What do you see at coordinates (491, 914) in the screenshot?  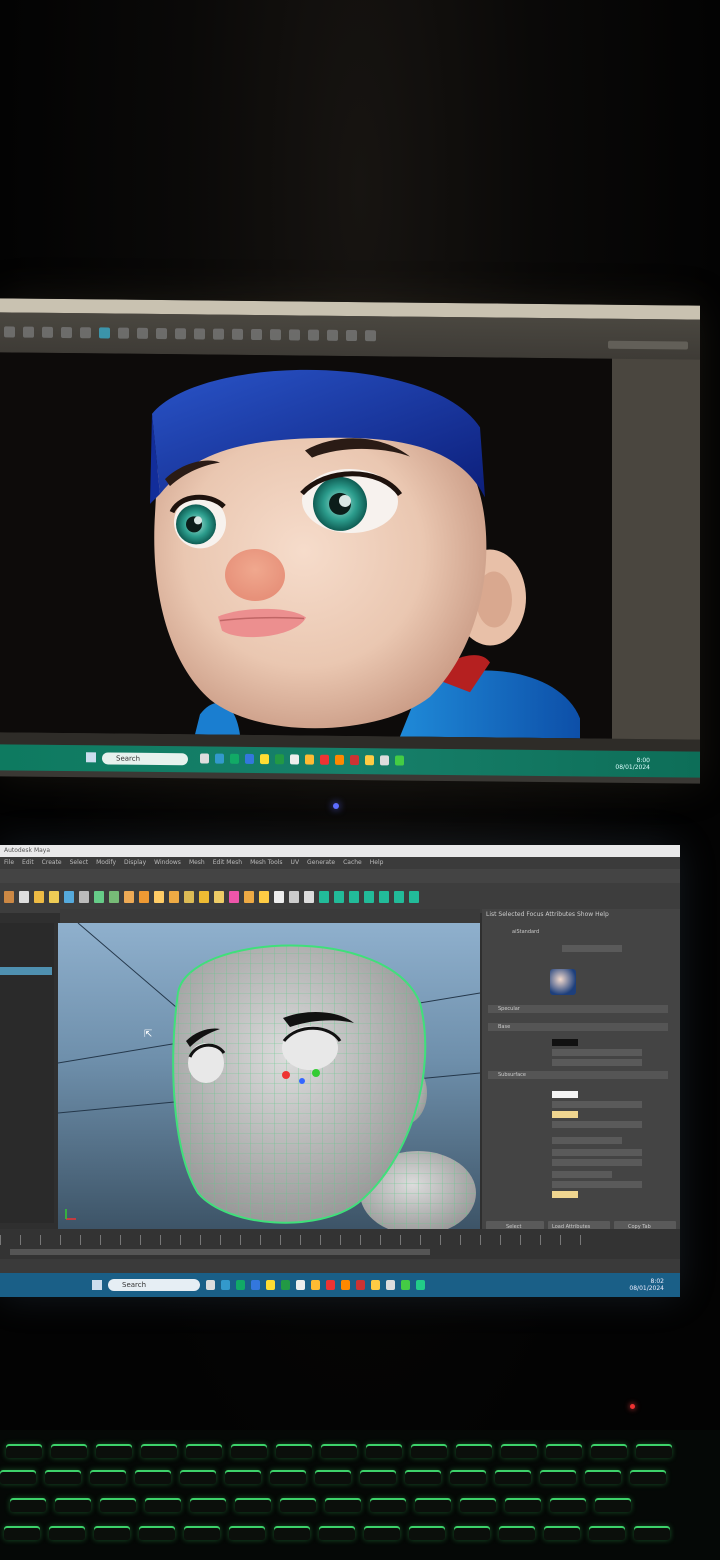 I see `attr-tab: List` at bounding box center [491, 914].